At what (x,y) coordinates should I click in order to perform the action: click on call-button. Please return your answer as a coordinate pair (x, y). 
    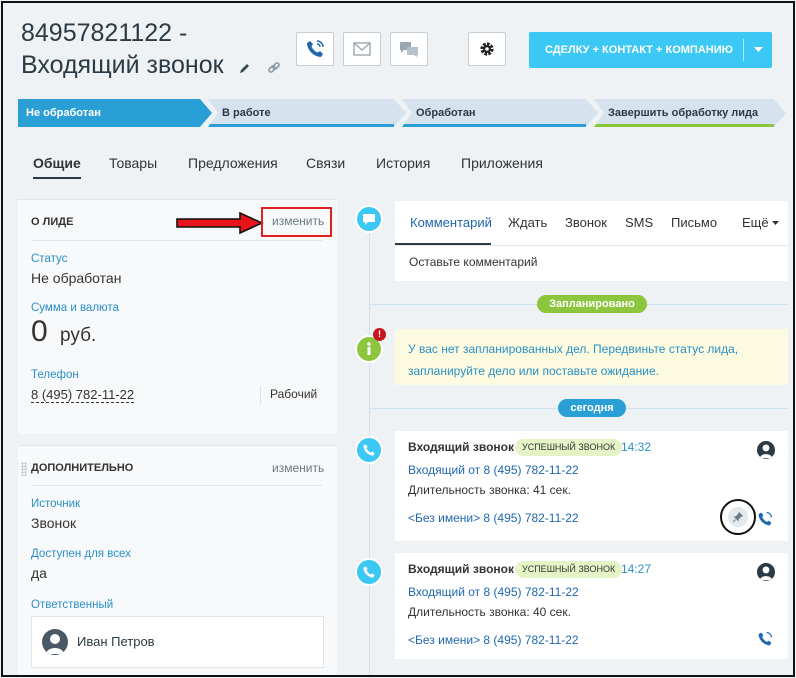
    Looking at the image, I should click on (315, 49).